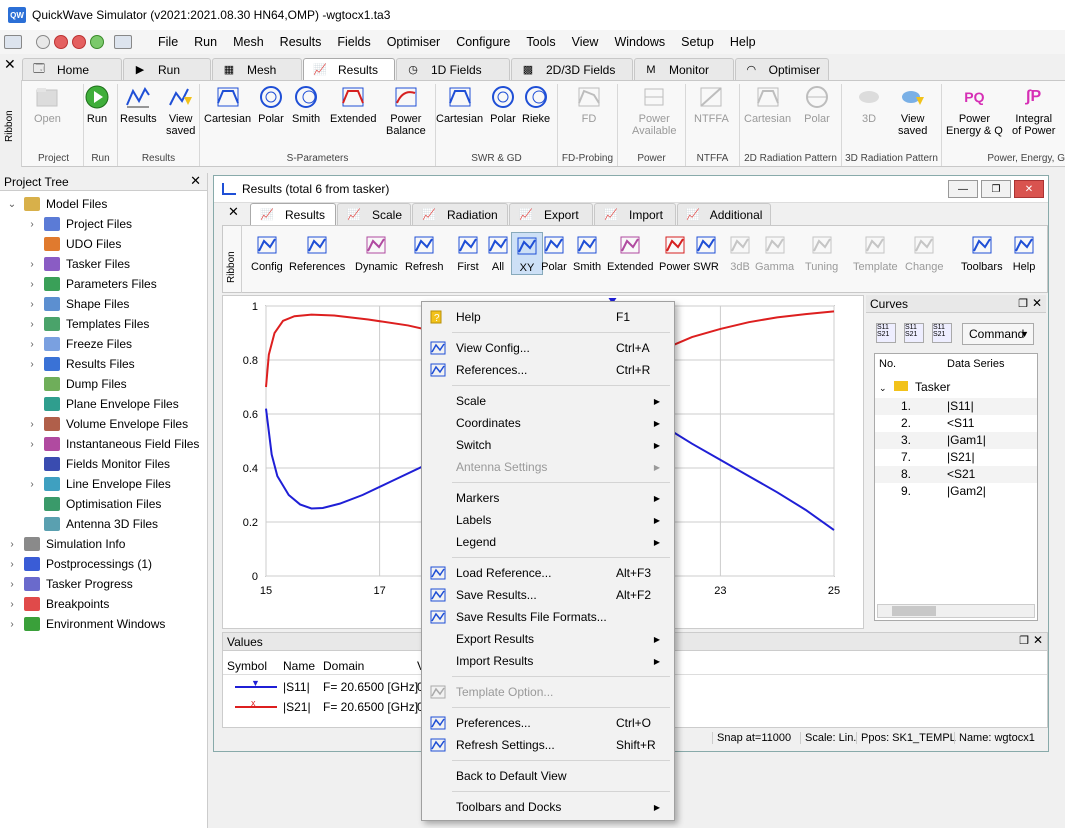 This screenshot has width=1065, height=828. What do you see at coordinates (817, 104) in the screenshot?
I see `rad2d-polar-button: Polar` at bounding box center [817, 104].